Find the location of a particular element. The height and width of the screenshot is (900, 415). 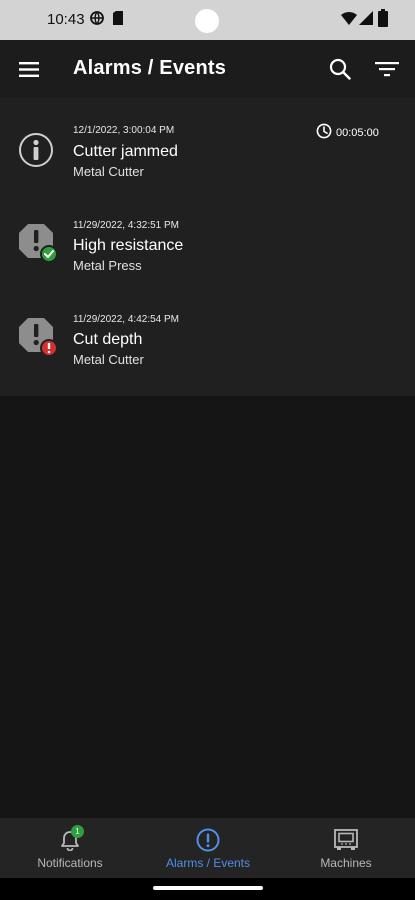

page-title: Alarms / Events is located at coordinates (150, 68).